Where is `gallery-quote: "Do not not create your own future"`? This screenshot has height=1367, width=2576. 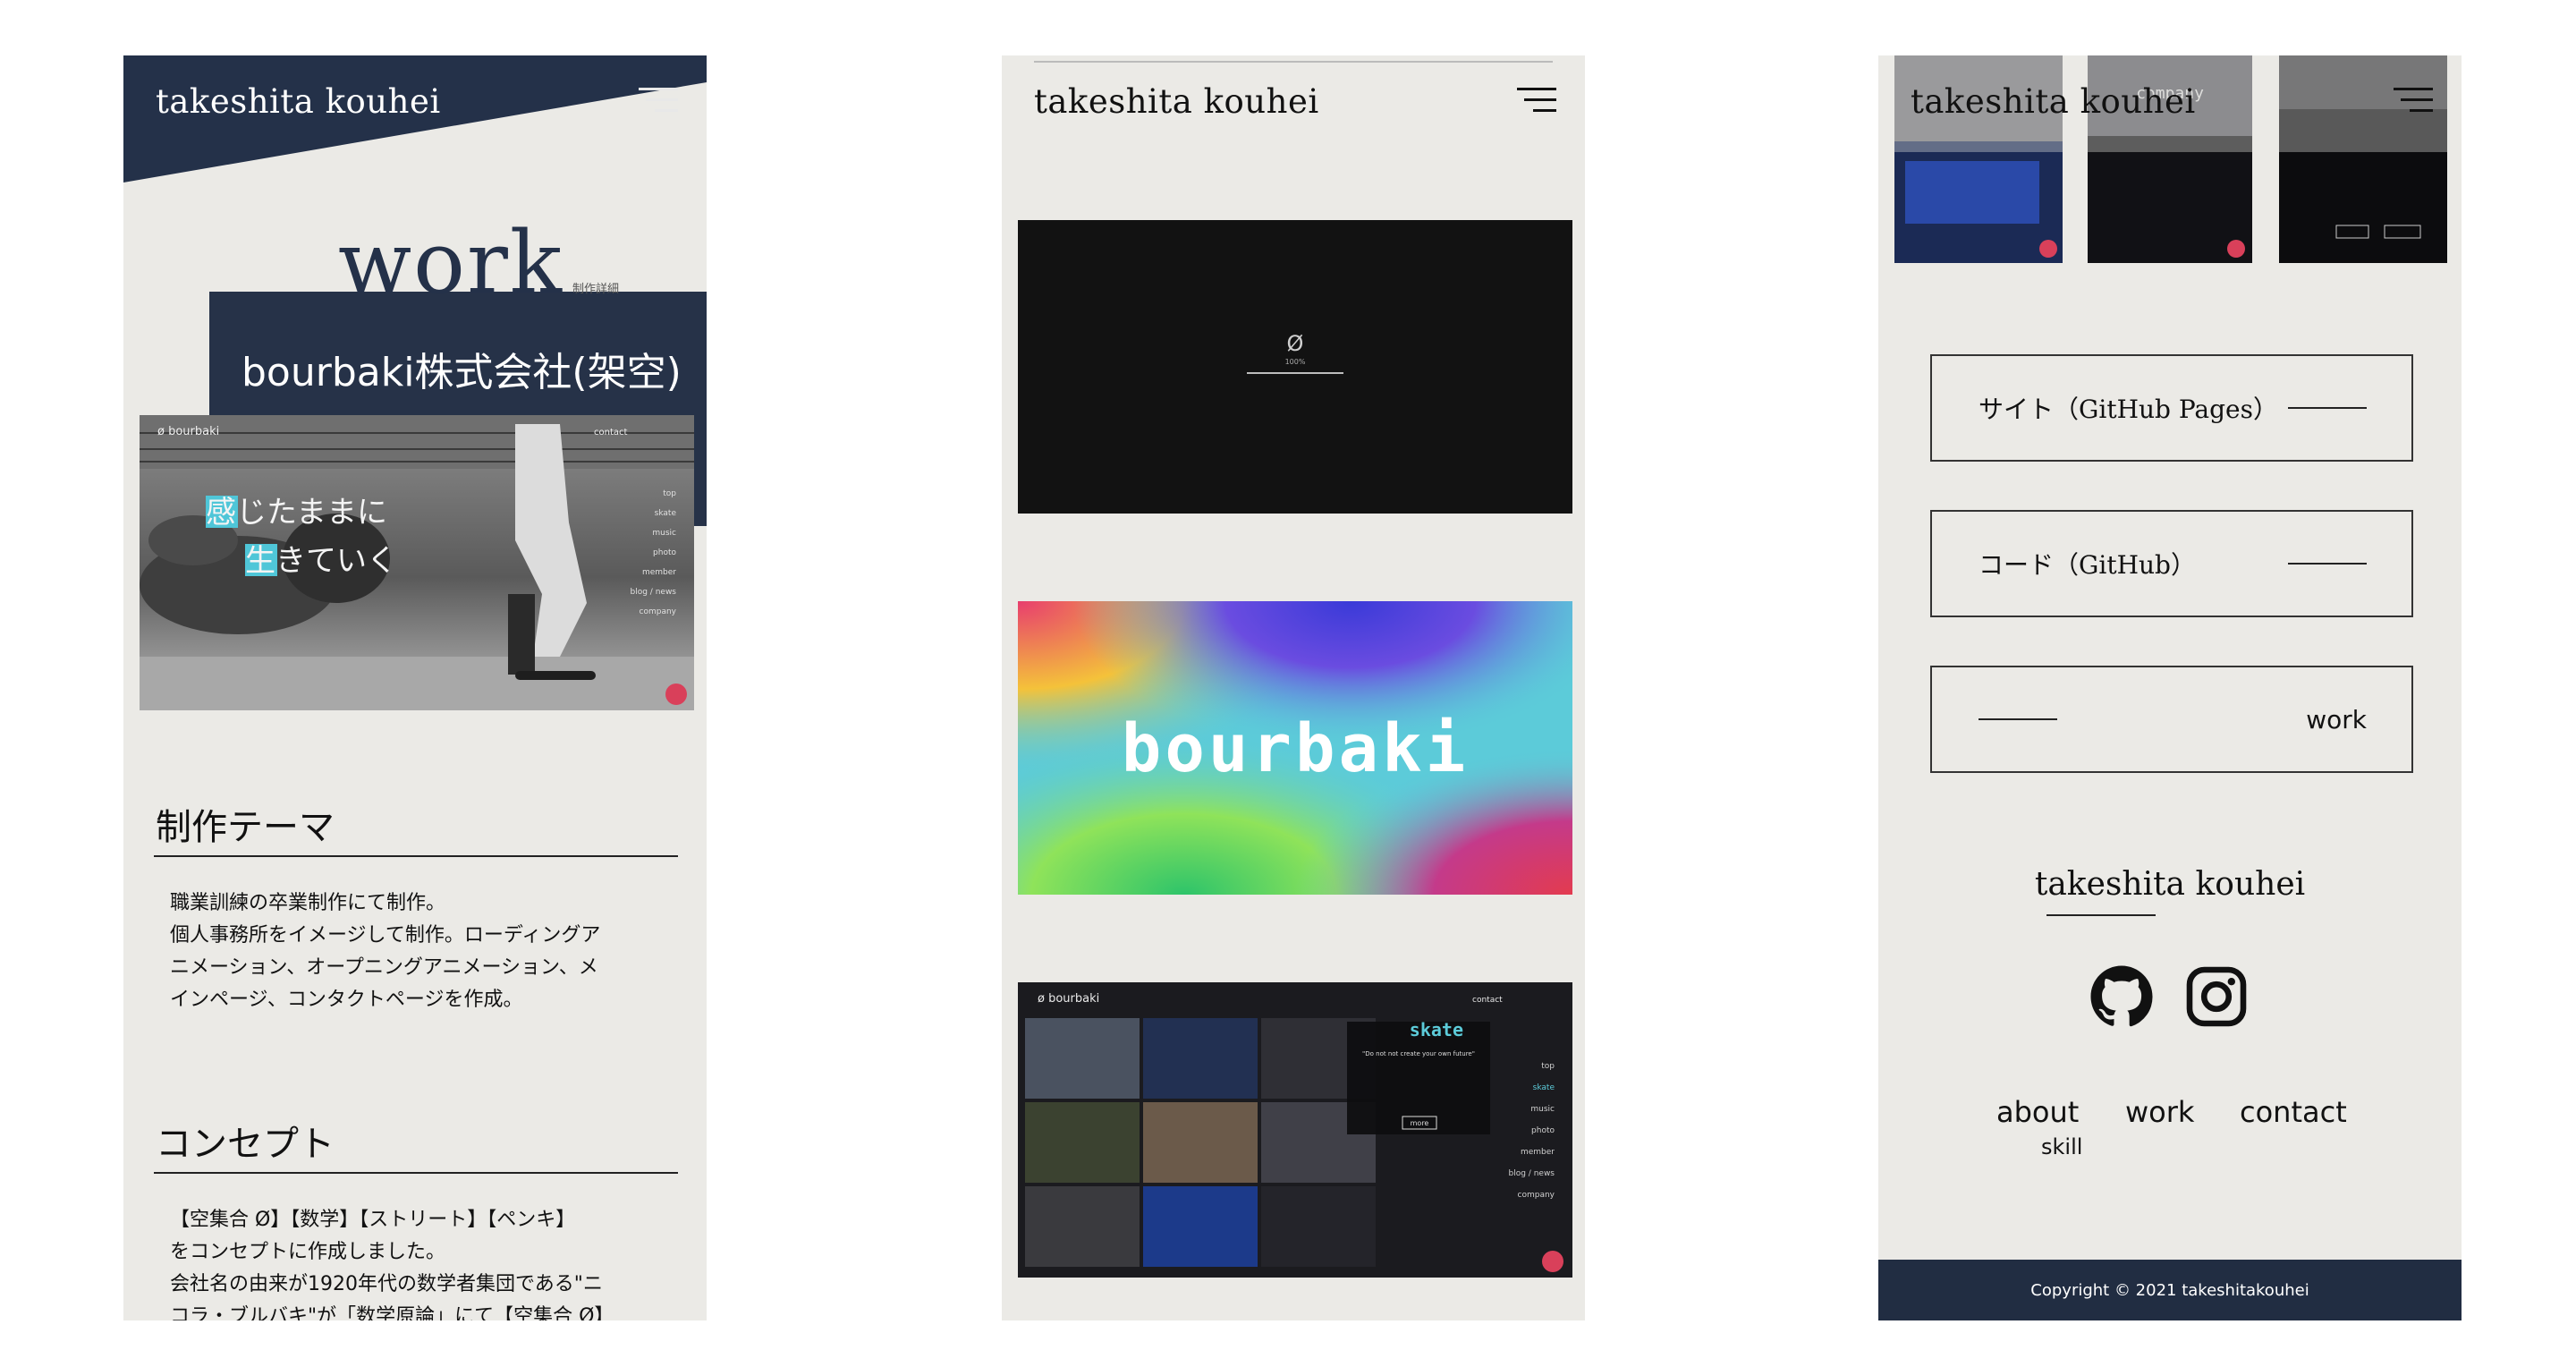 gallery-quote: "Do not not create your own future" is located at coordinates (1418, 1053).